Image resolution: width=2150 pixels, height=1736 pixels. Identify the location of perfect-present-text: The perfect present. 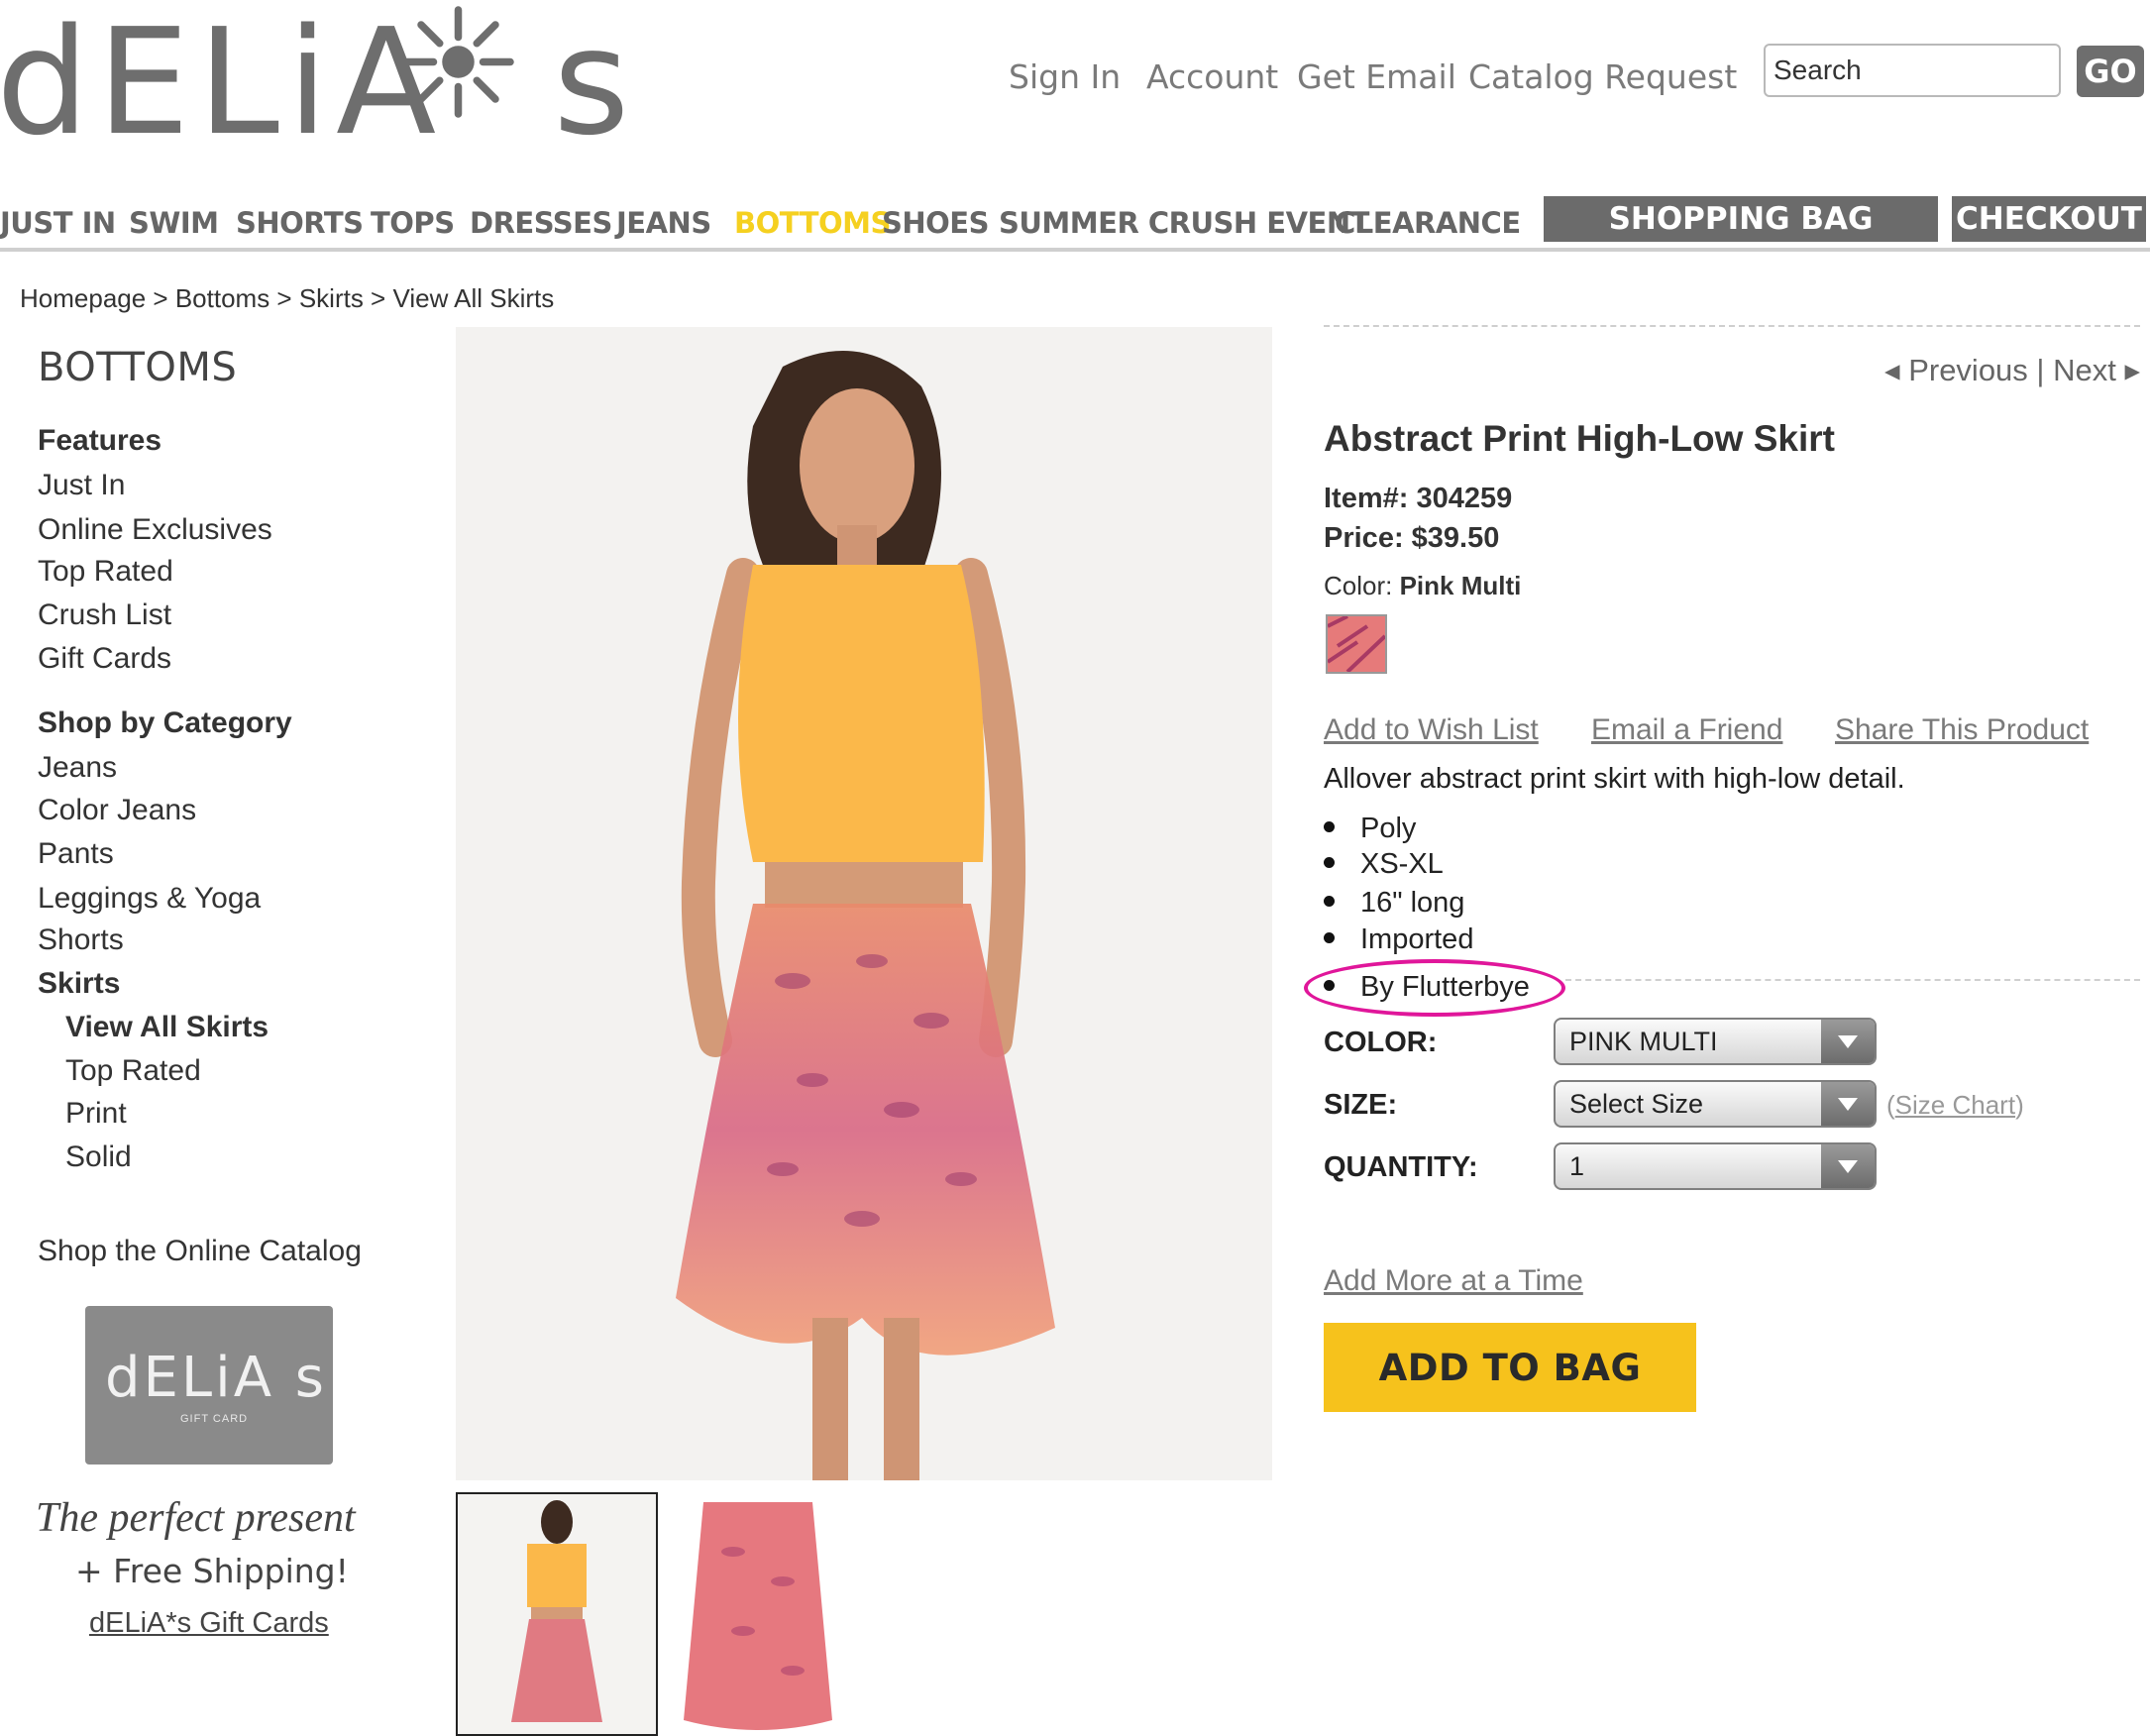
(196, 1518).